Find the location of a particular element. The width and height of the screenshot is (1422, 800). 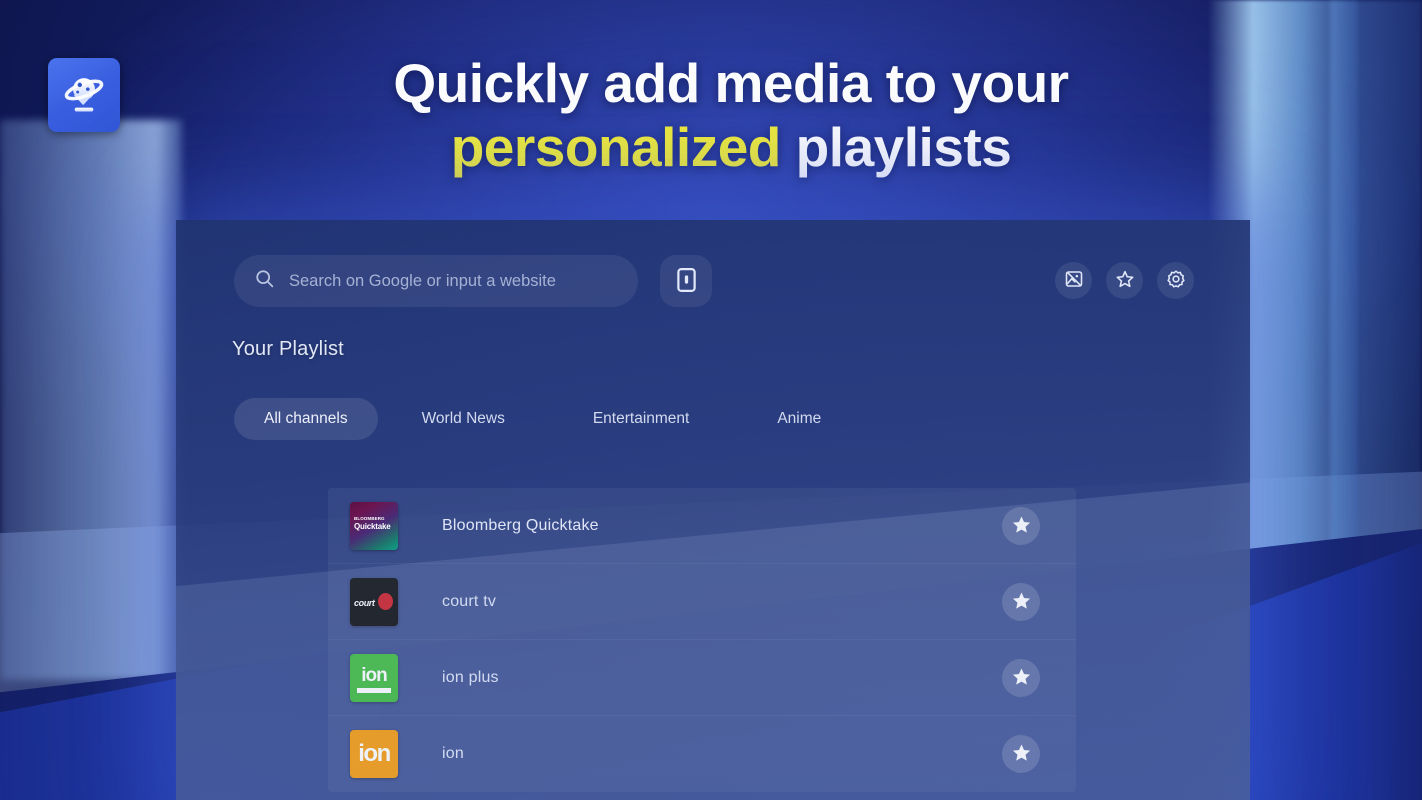

tab-all-channels: All channels is located at coordinates (306, 419).